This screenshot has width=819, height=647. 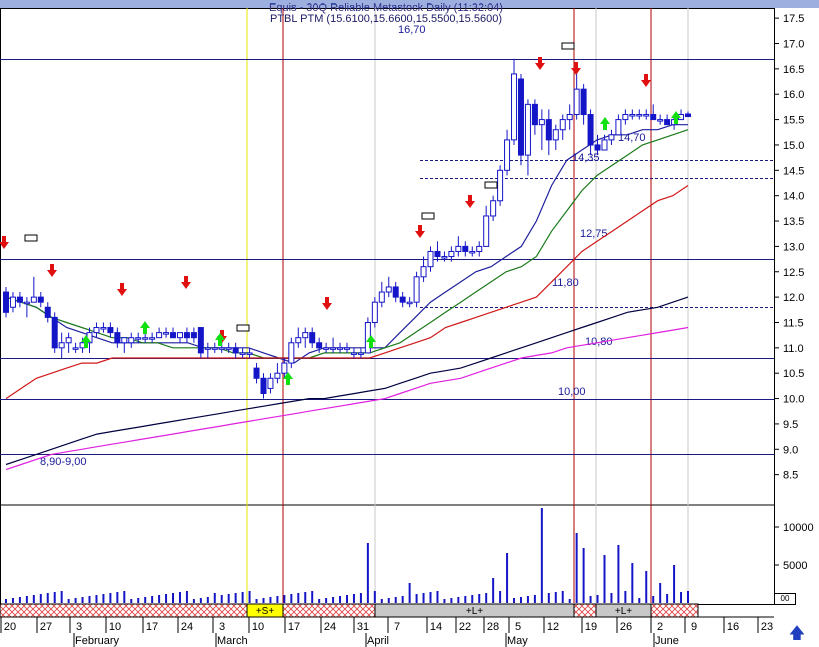 I want to click on x-tick-label: 12, so click(x=553, y=627).